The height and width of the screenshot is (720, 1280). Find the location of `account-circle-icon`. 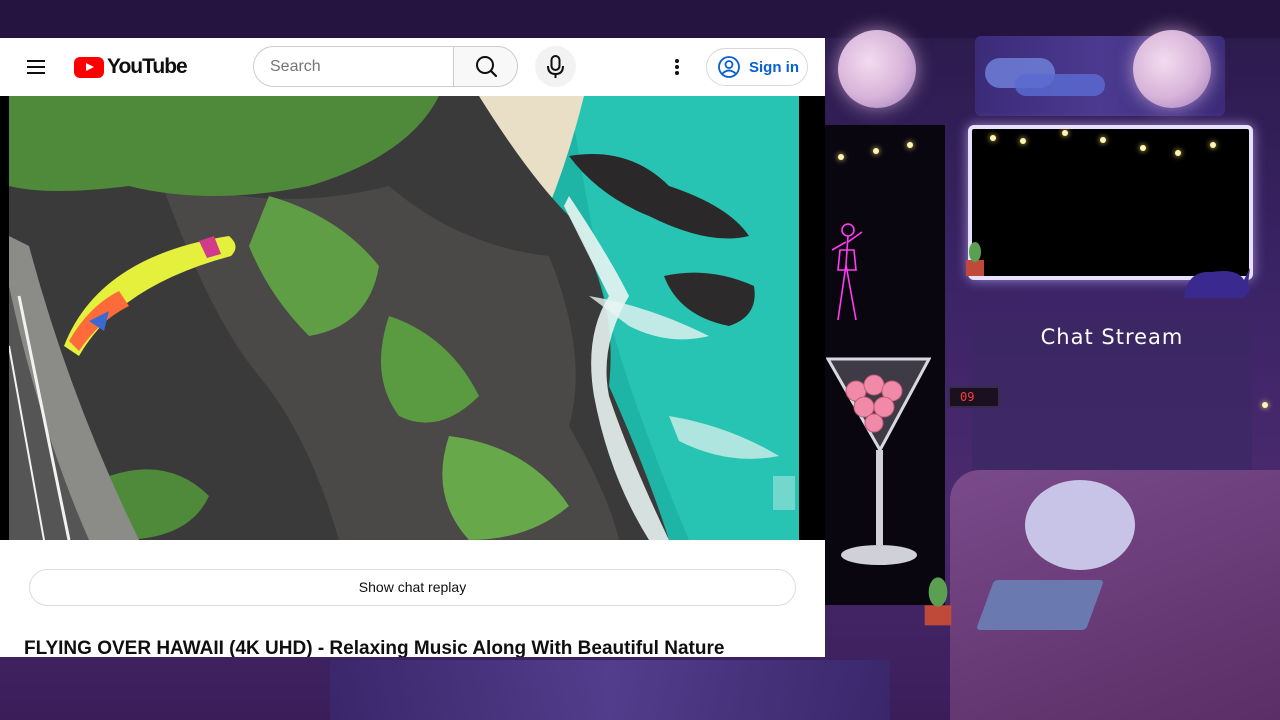

account-circle-icon is located at coordinates (729, 67).